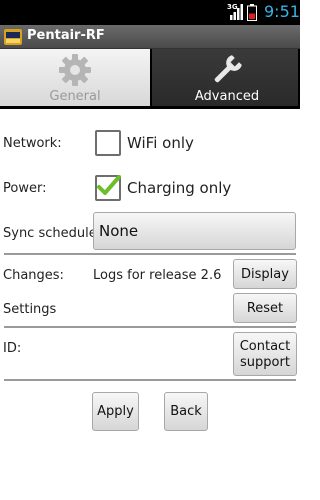 The width and height of the screenshot is (320, 500). I want to click on tab-label-general: General, so click(75, 96).